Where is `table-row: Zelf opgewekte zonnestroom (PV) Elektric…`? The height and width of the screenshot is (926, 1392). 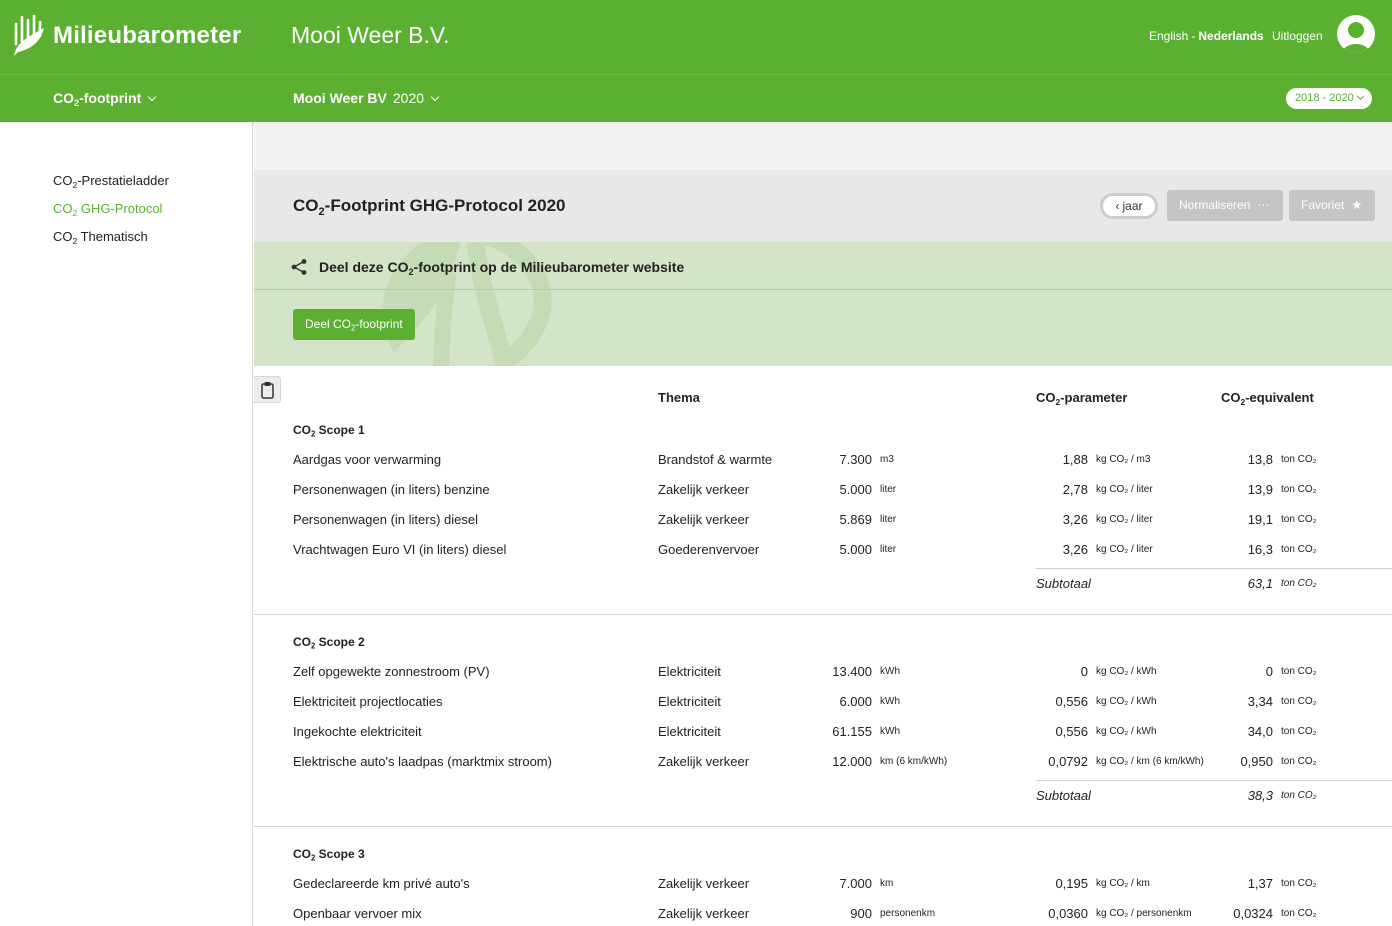 table-row: Zelf opgewekte zonnestroom (PV) Elektric… is located at coordinates (823, 674).